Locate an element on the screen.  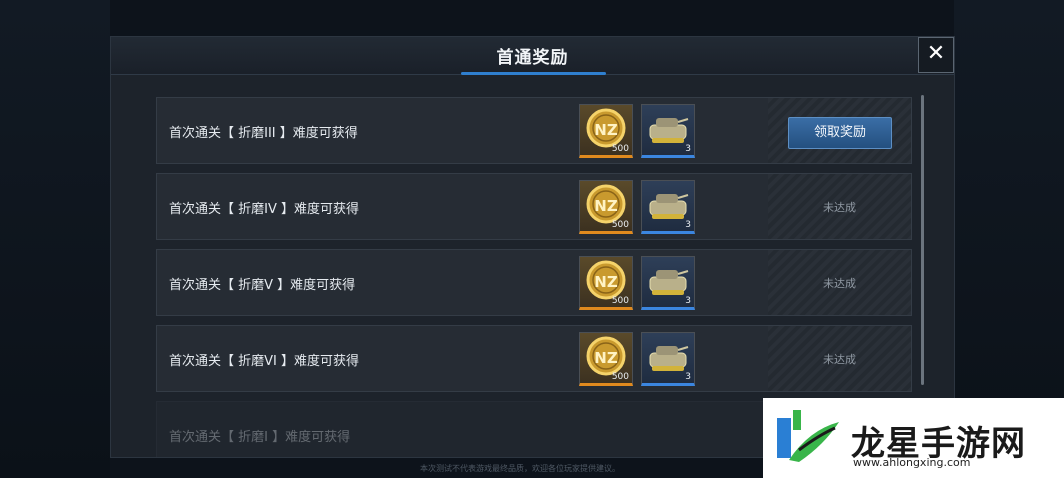
reward-action-area: 领取奖励 is located at coordinates (839, 130).